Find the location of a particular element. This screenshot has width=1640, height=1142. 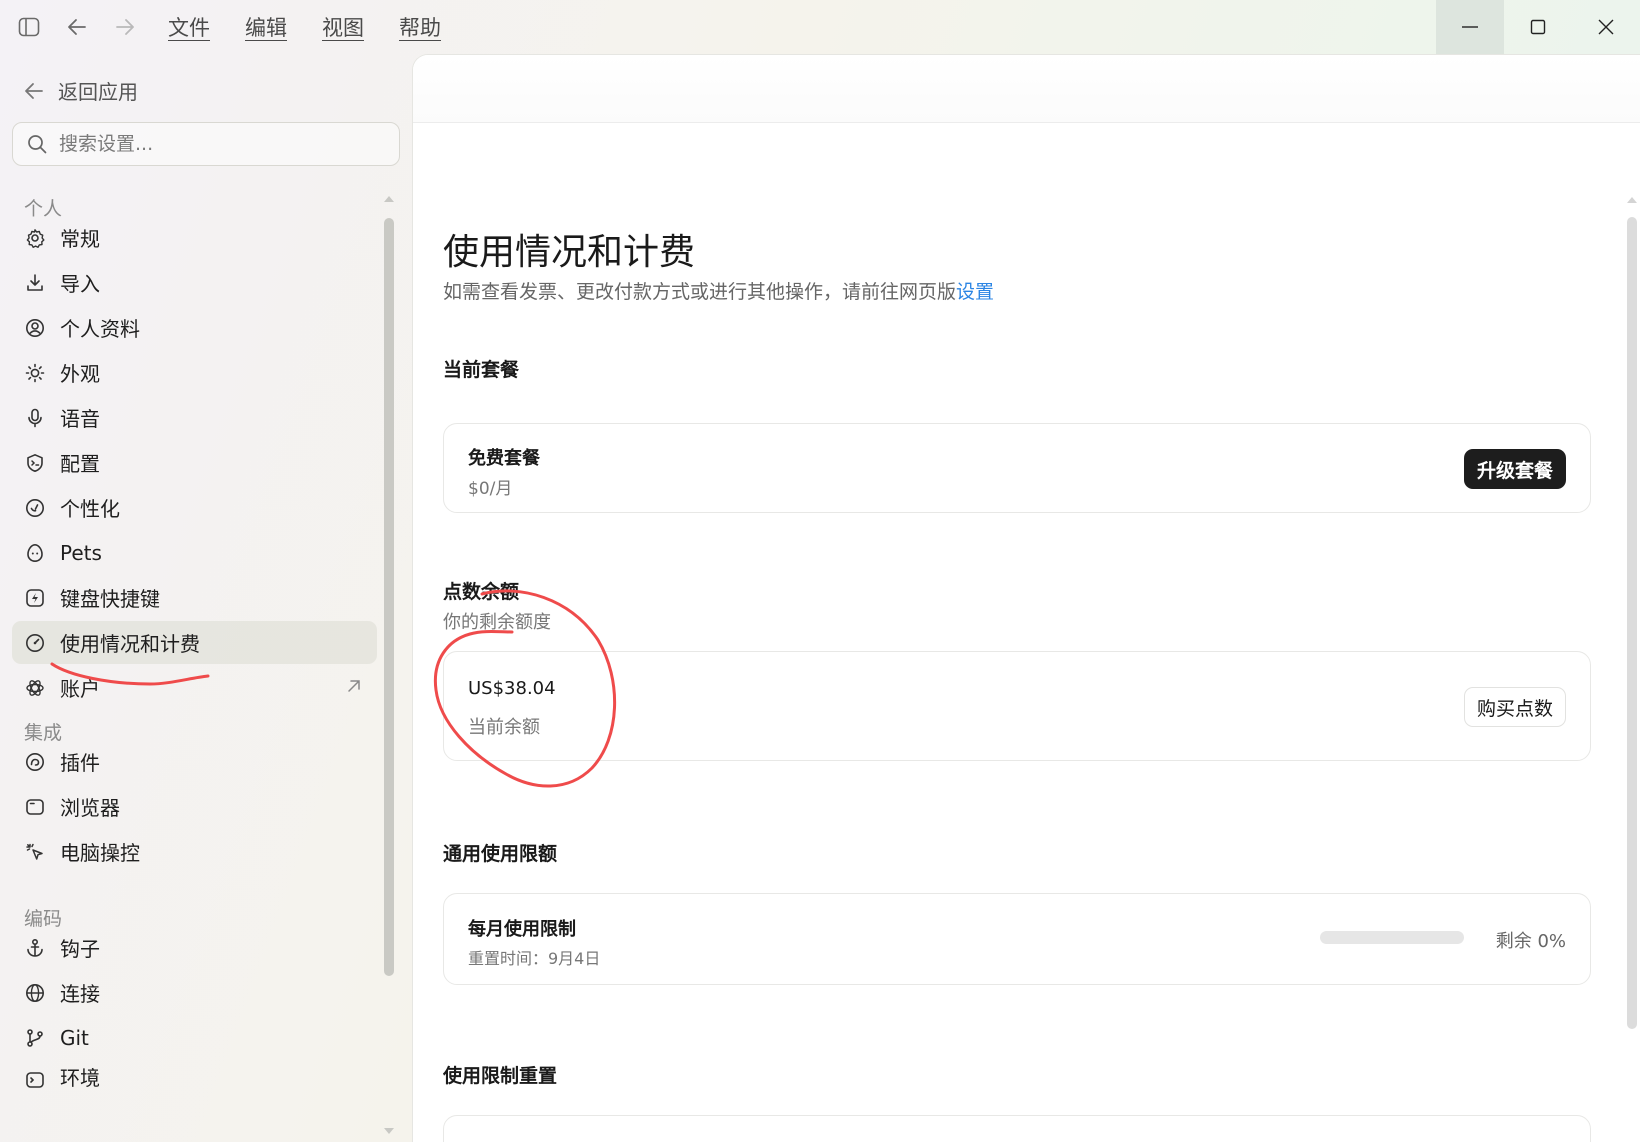

sidebar-item-label: 插件 is located at coordinates (80, 763).